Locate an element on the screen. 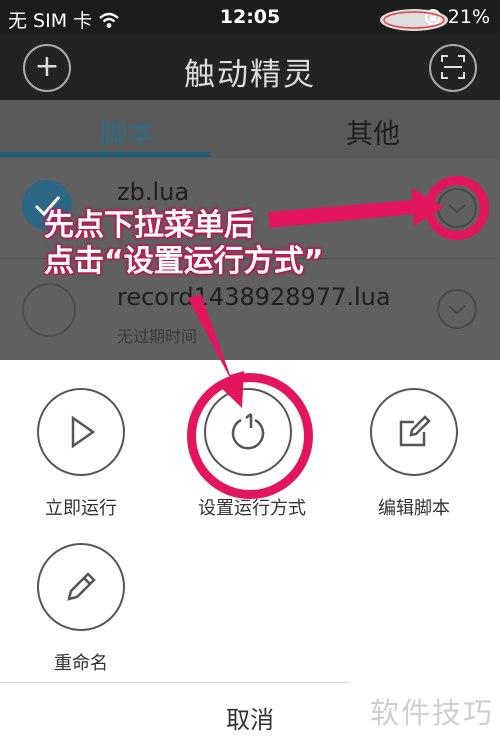 This screenshot has width=500, height=750. highlight-ring-dropdown is located at coordinates (457, 208).